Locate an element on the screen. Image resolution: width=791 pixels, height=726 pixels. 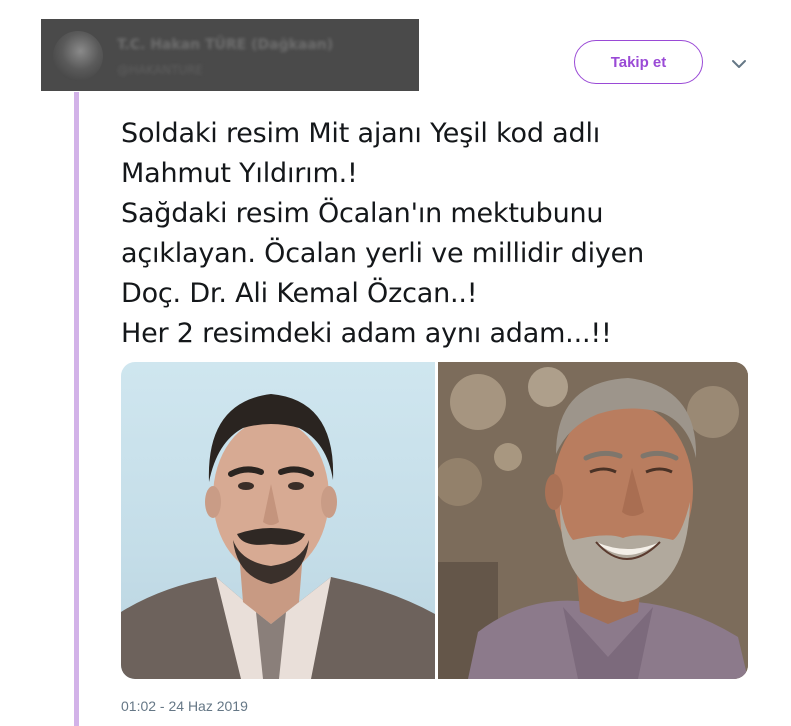
chevron-down-icon is located at coordinates (739, 64).